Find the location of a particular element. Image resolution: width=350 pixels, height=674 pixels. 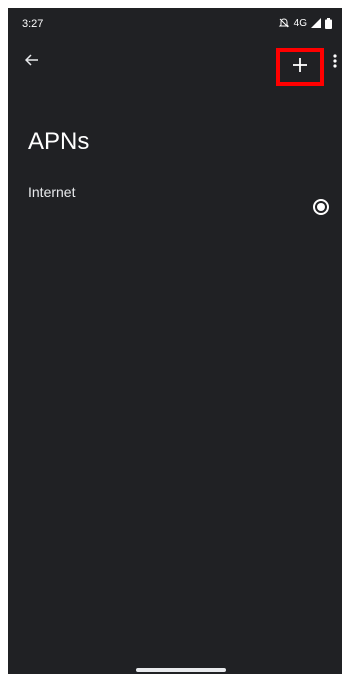

more-options-button is located at coordinates (335, 63).